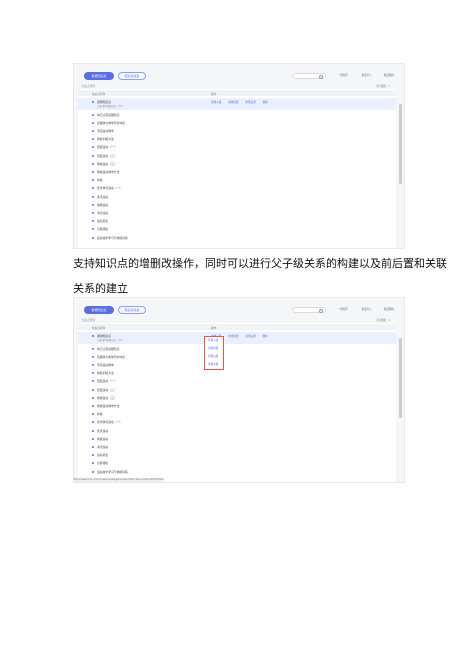 The height and width of the screenshot is (670, 474). Describe the element at coordinates (214, 349) in the screenshot. I see `menu-item-add-pre: 新增前置` at that location.